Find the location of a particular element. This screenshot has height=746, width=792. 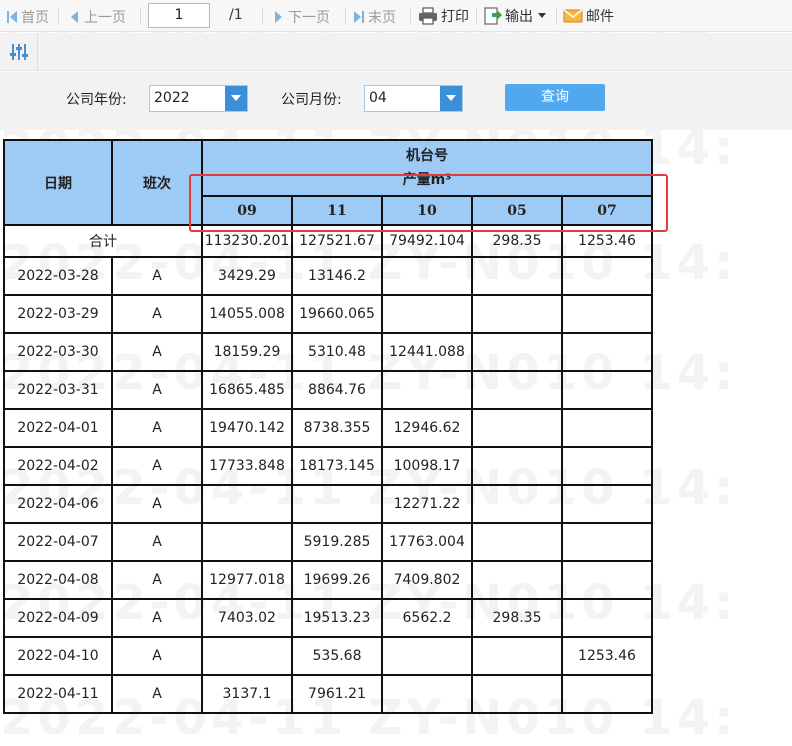

first-page-icon is located at coordinates (12, 17).